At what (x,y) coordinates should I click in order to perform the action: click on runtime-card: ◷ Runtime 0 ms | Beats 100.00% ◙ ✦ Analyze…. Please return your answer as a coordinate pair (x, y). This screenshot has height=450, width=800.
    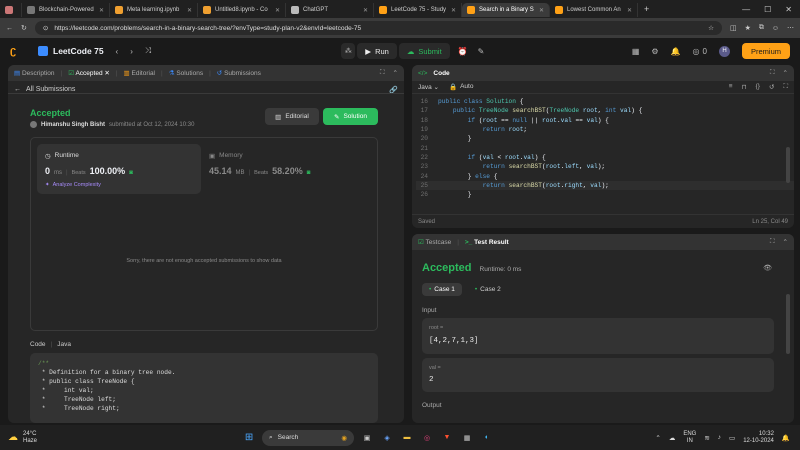
    Looking at the image, I should click on (119, 169).